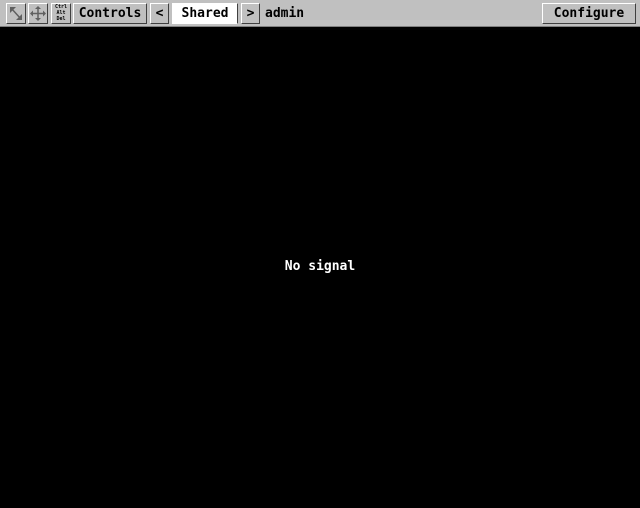 Image resolution: width=640 pixels, height=508 pixels. I want to click on move-cross-icon, so click(38, 13).